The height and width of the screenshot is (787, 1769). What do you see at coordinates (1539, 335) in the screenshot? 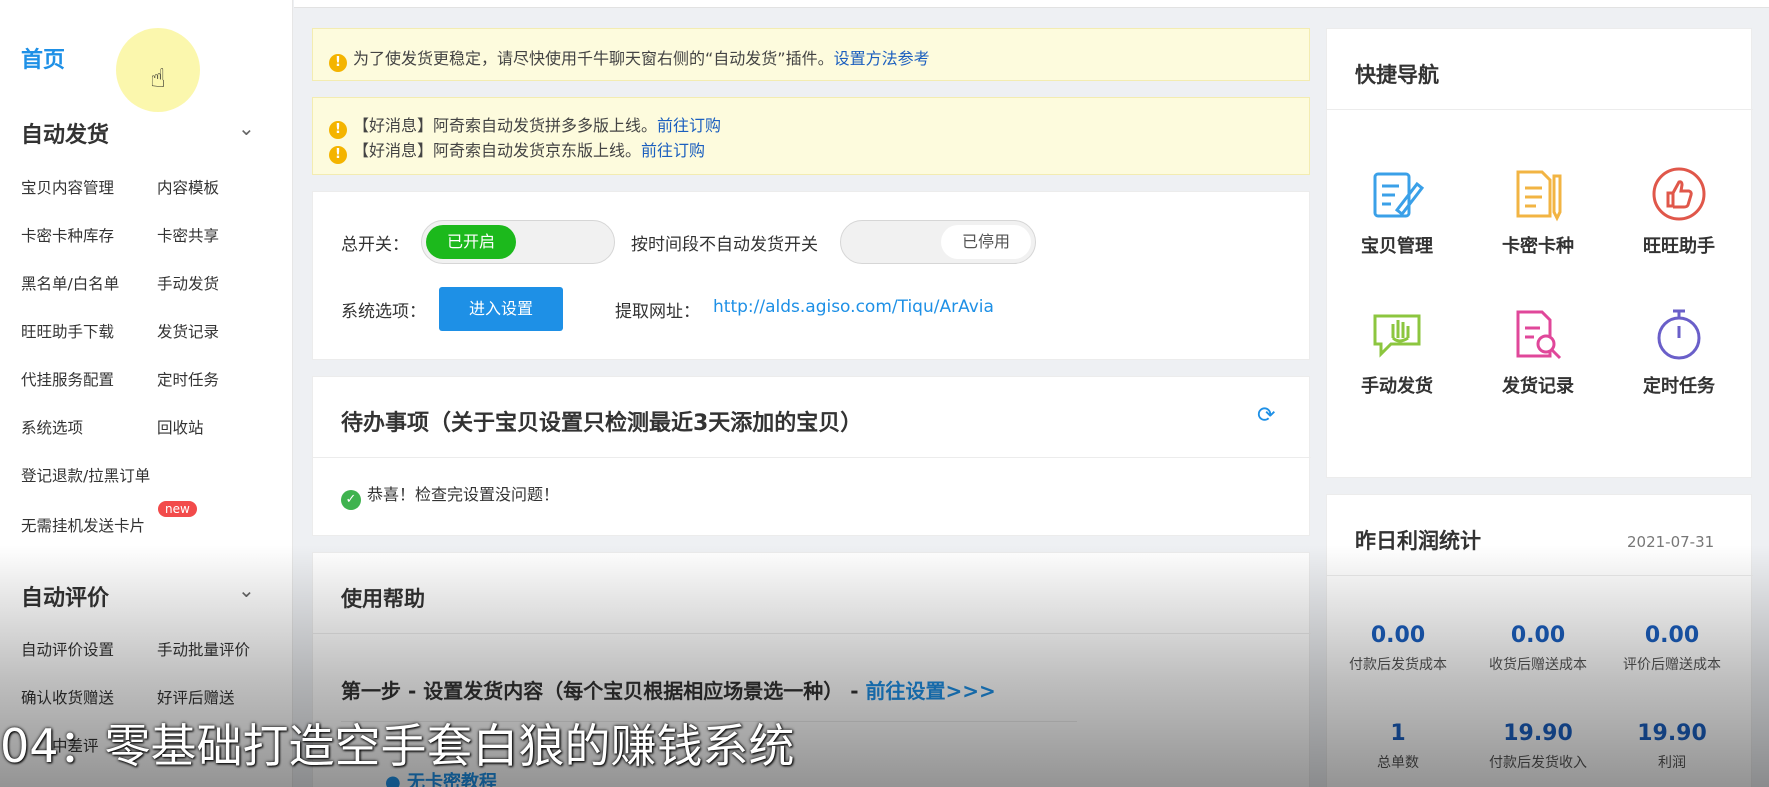
I see `search-document-icon` at bounding box center [1539, 335].